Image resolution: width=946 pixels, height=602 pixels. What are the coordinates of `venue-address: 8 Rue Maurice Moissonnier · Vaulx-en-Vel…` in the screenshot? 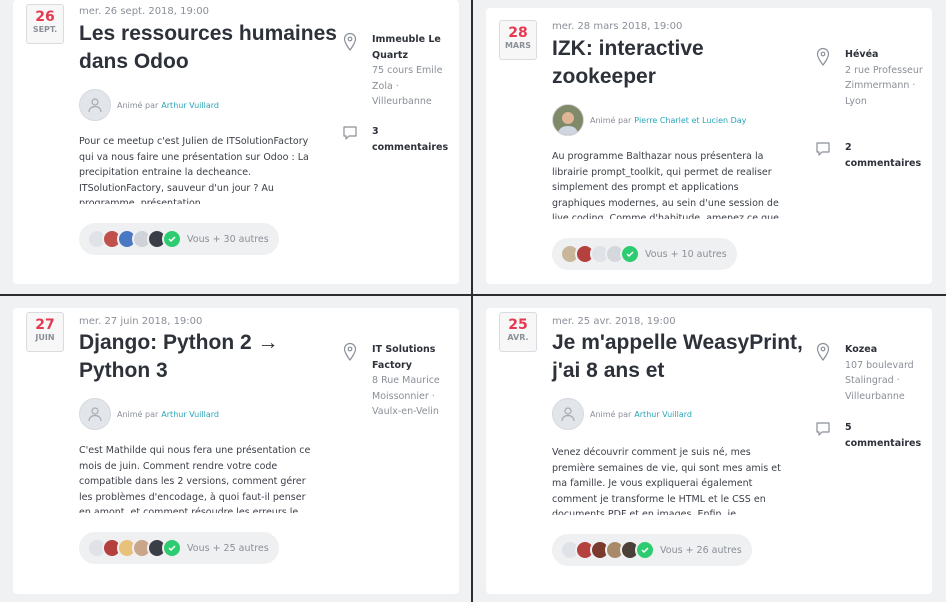 It's located at (406, 396).